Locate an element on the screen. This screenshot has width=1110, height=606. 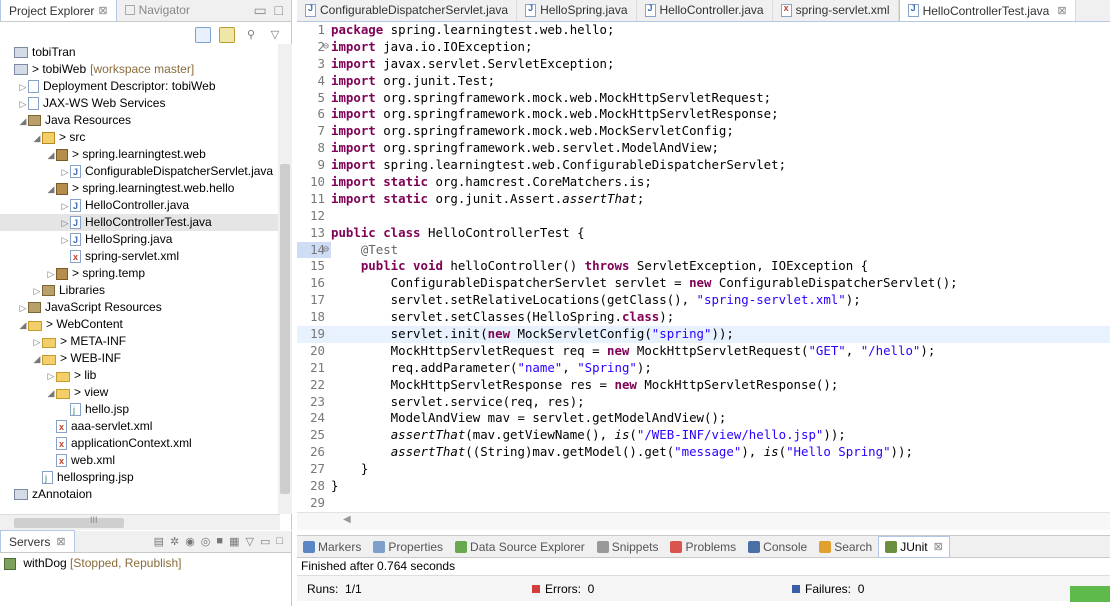
tab-servers: Servers ⊠ is located at coordinates (37, 541).